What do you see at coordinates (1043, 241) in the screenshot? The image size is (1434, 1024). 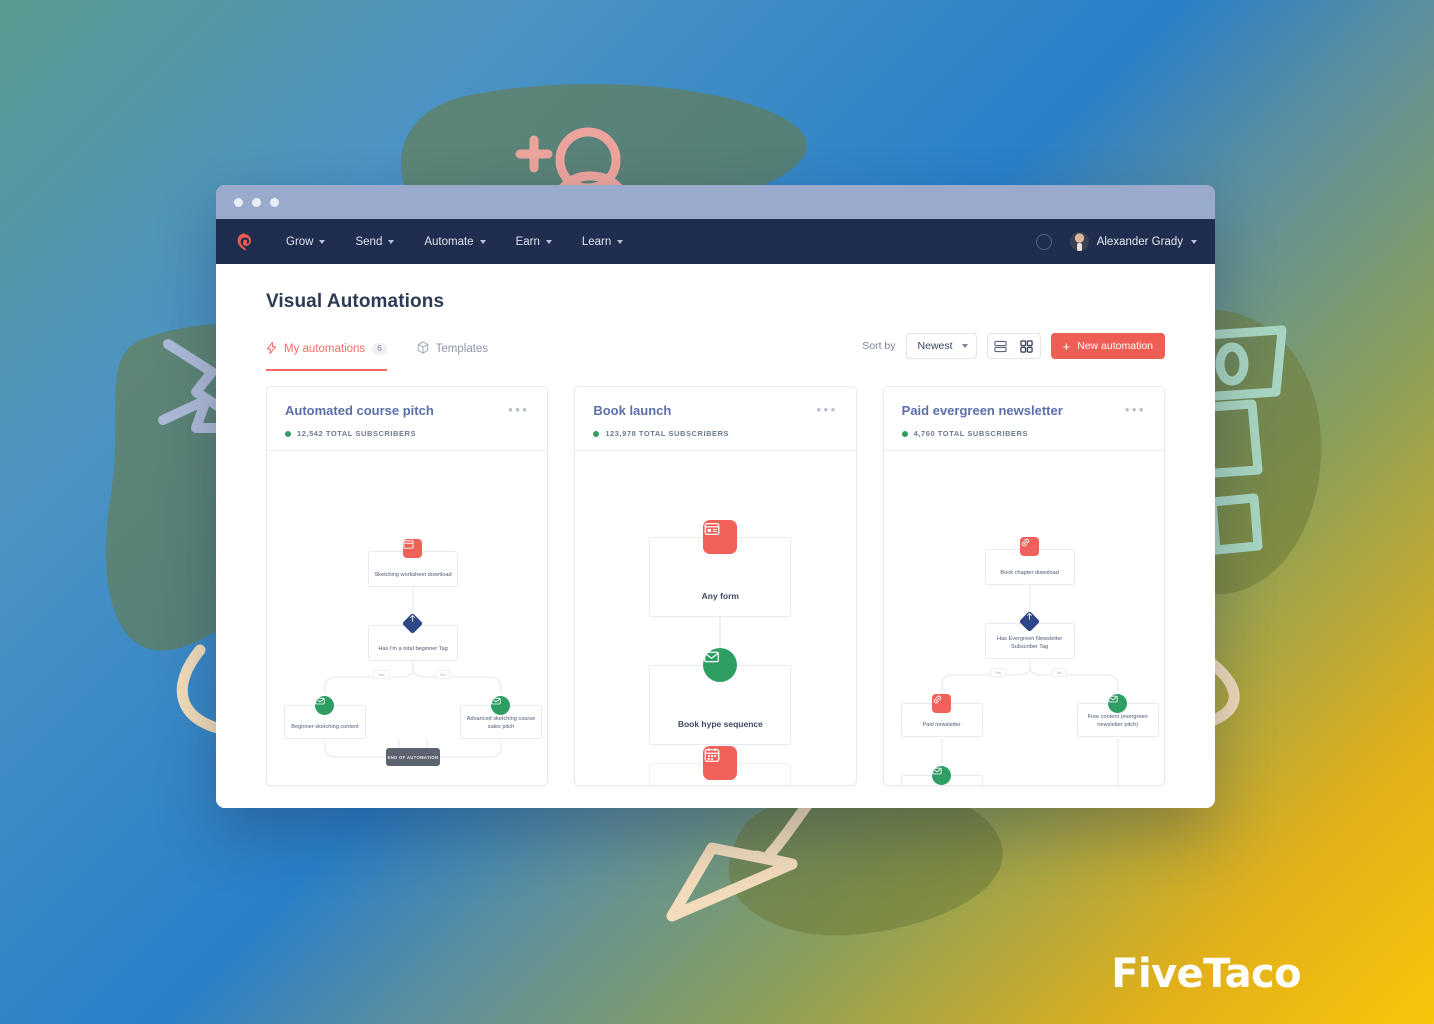 I see `notifications-icon` at bounding box center [1043, 241].